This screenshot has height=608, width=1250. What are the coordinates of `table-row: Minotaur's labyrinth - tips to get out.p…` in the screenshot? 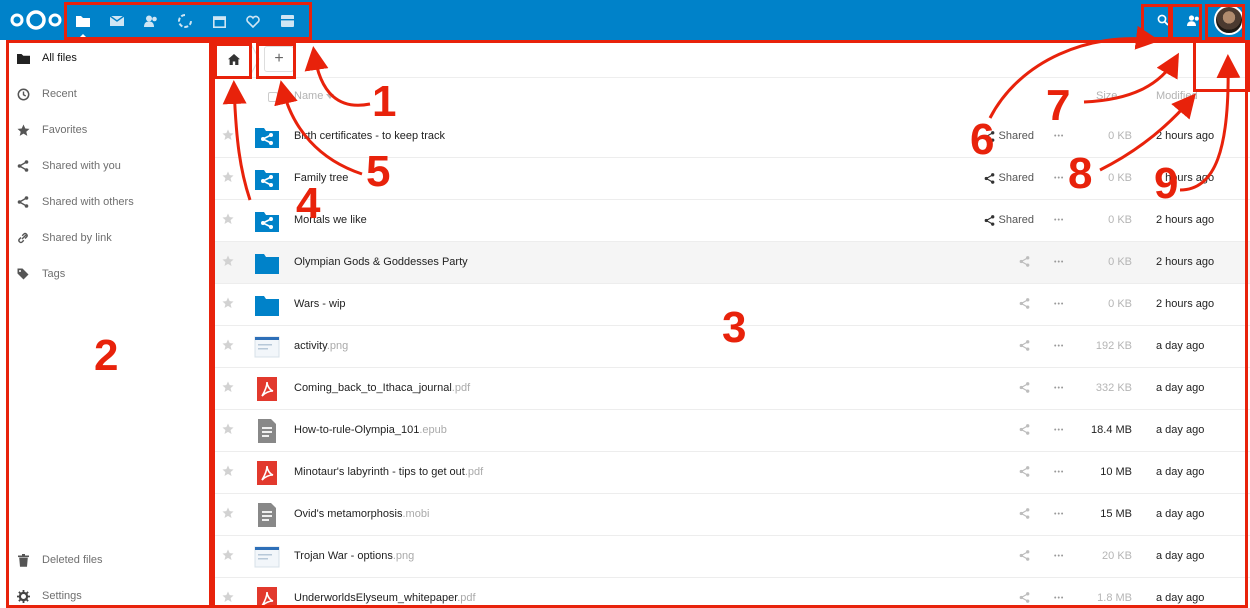 It's located at (731, 473).